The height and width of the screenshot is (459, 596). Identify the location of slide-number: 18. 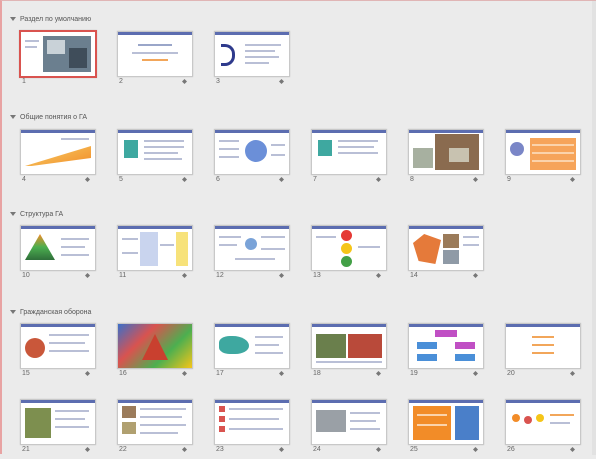
(317, 373).